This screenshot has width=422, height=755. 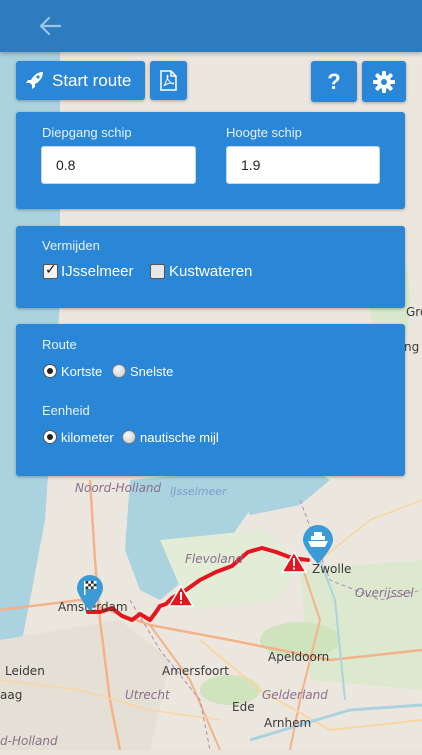 What do you see at coordinates (264, 132) in the screenshot?
I see `height-label: Hoogte schip` at bounding box center [264, 132].